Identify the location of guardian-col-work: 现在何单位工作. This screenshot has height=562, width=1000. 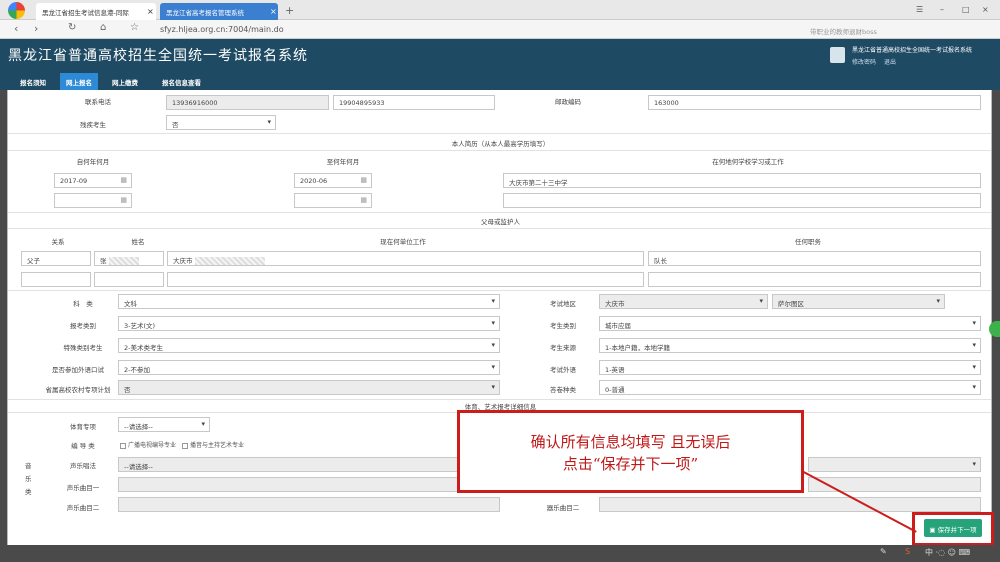
(403, 242).